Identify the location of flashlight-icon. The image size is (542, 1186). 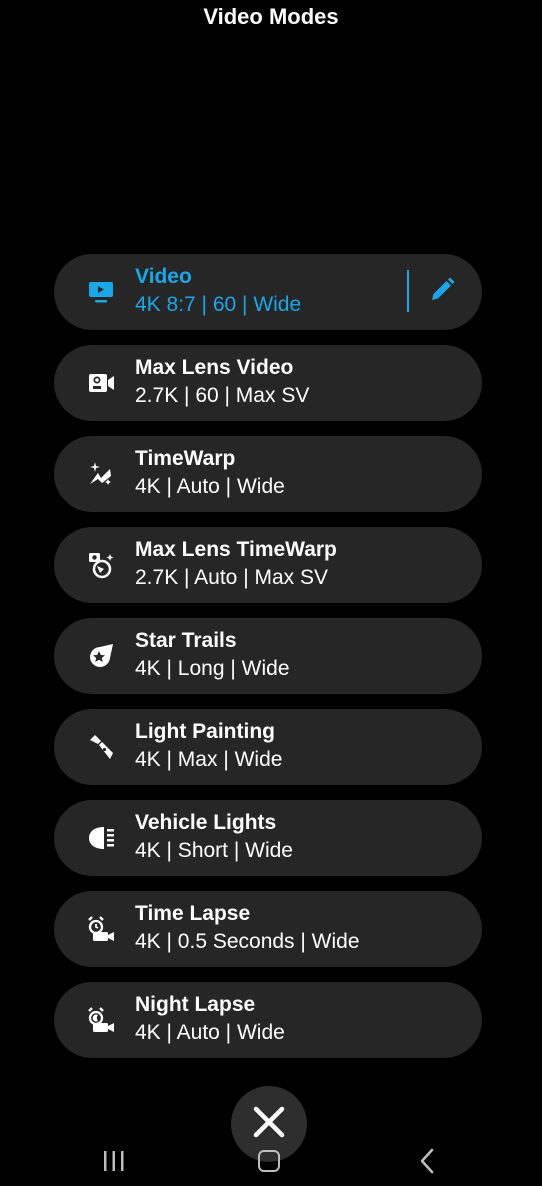
(101, 747).